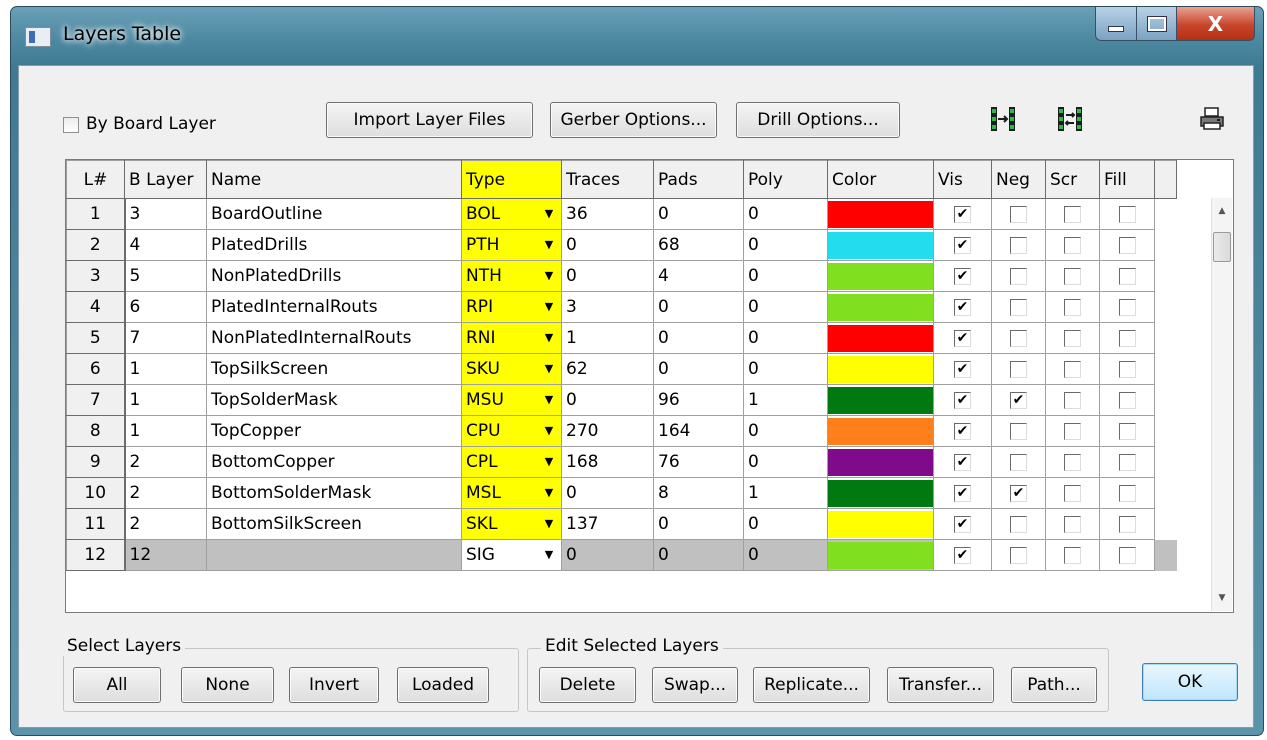 This screenshot has height=740, width=1267. I want to click on row-number: 2, so click(96, 245).